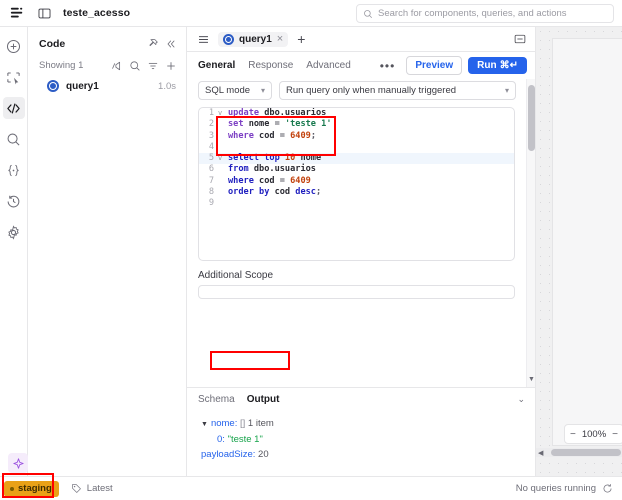 This screenshot has height=500, width=622. I want to click on zoom-out-button: −, so click(573, 434).